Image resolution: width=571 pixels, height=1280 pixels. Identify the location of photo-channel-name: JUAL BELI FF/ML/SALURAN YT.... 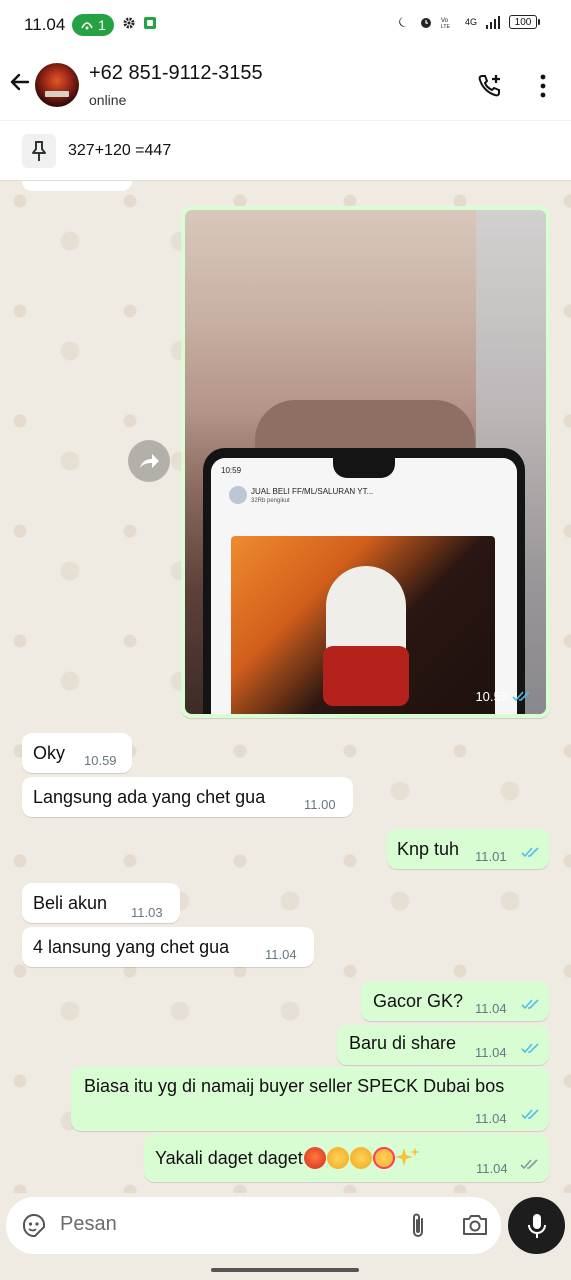
(312, 491).